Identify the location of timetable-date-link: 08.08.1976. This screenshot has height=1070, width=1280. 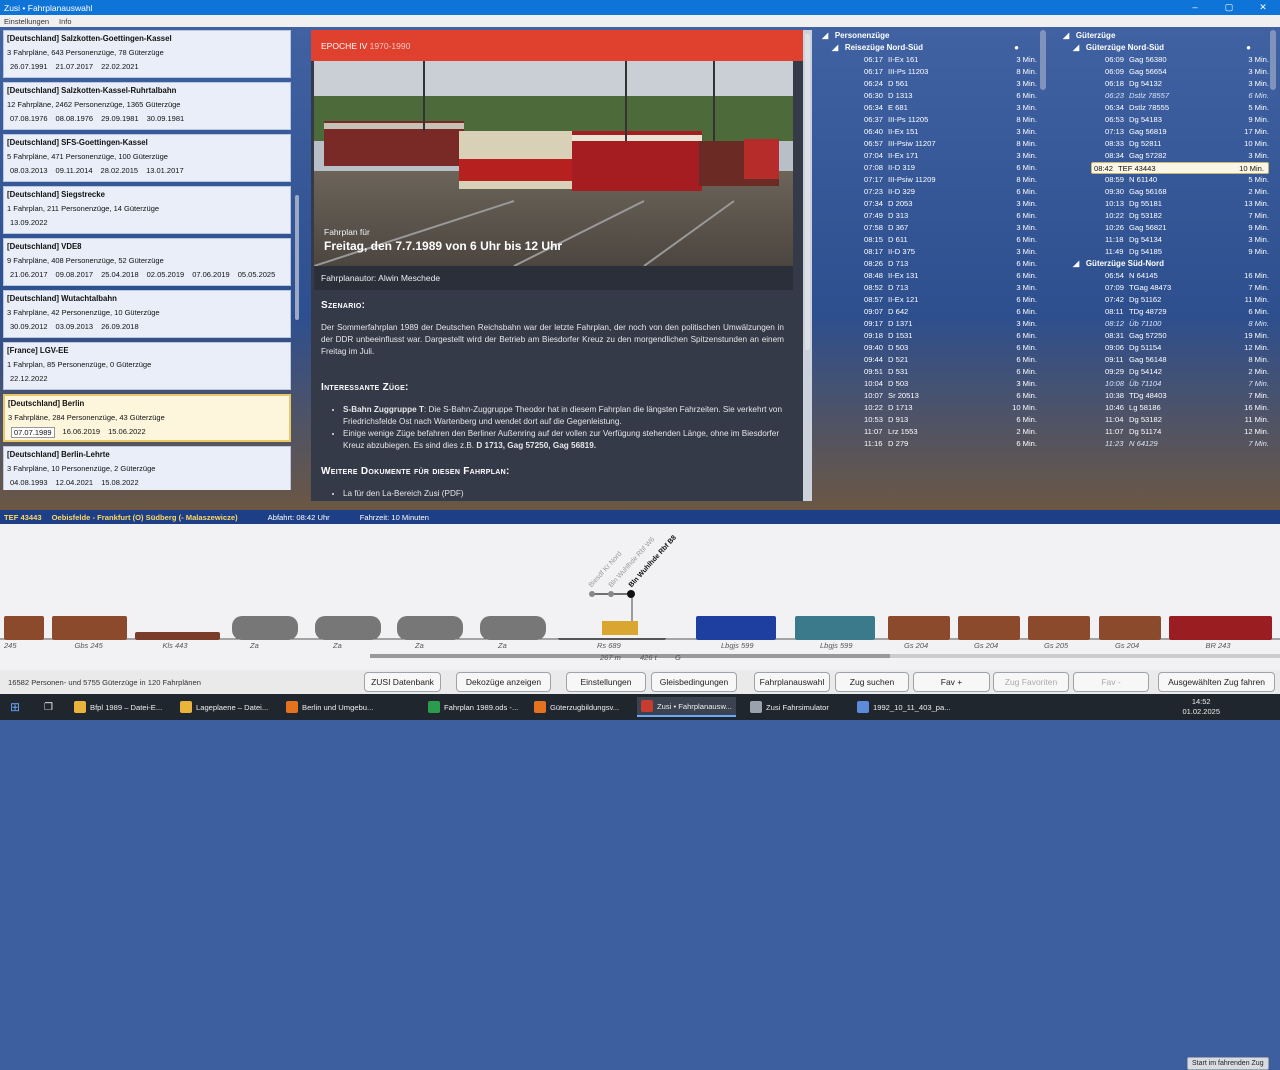
(75, 118).